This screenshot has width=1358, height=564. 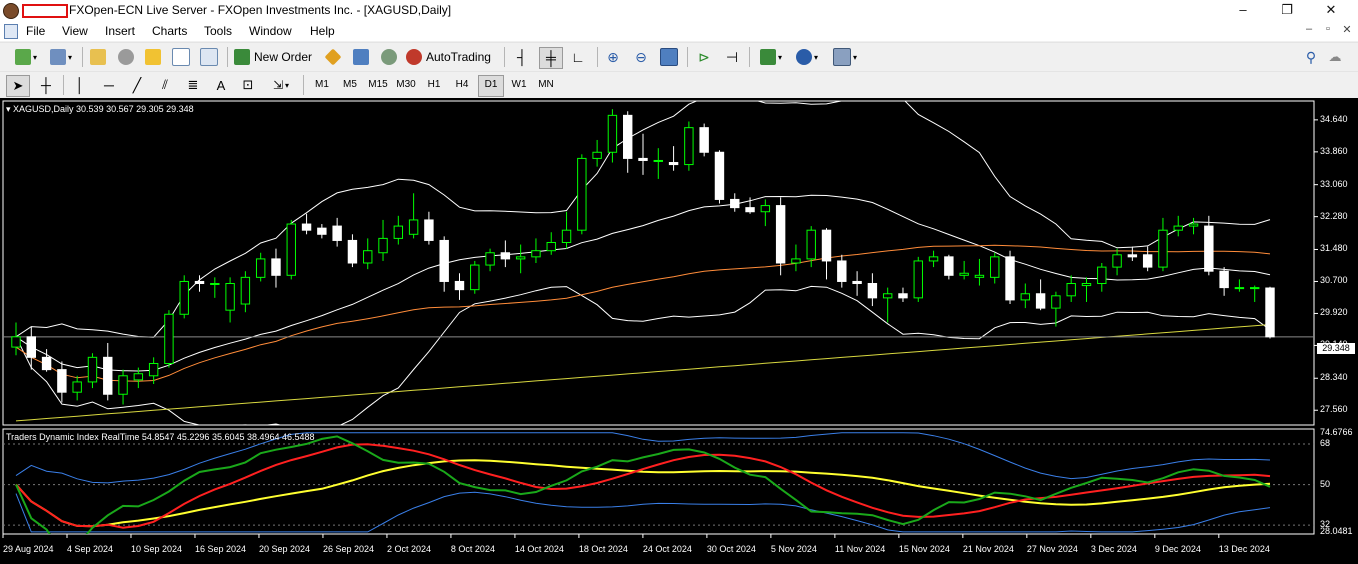 What do you see at coordinates (434, 85) in the screenshot?
I see `timeframe-h1: H1` at bounding box center [434, 85].